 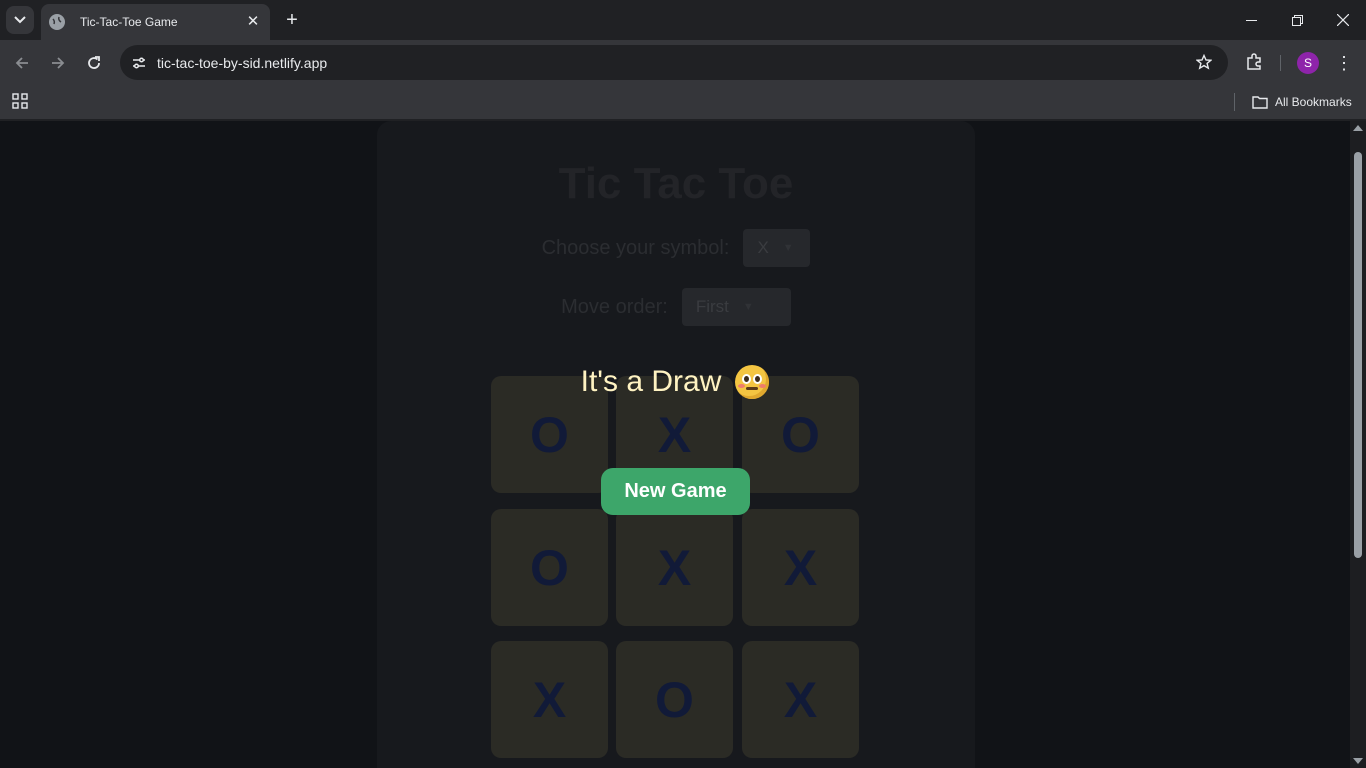 I want to click on board-cell-9: X, so click(x=800, y=699).